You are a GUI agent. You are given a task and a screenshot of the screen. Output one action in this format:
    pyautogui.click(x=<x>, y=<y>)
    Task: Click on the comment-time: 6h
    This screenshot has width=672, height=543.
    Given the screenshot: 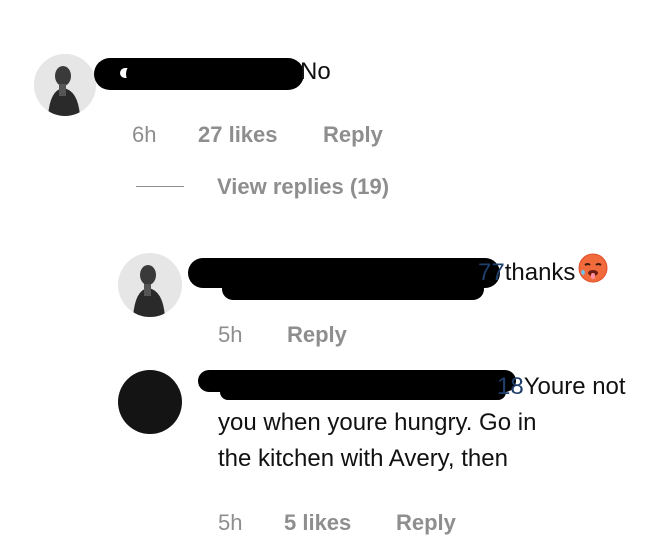 What is the action you would take?
    pyautogui.click(x=144, y=134)
    